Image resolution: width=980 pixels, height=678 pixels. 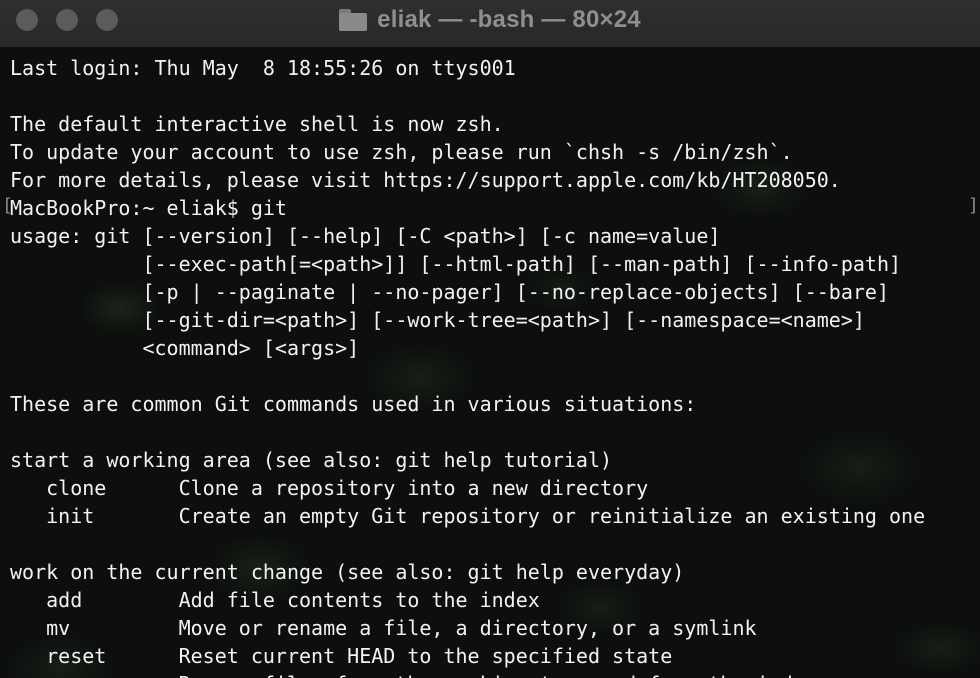 I want to click on terminal-line: add Add file contents to the index, so click(x=275, y=600).